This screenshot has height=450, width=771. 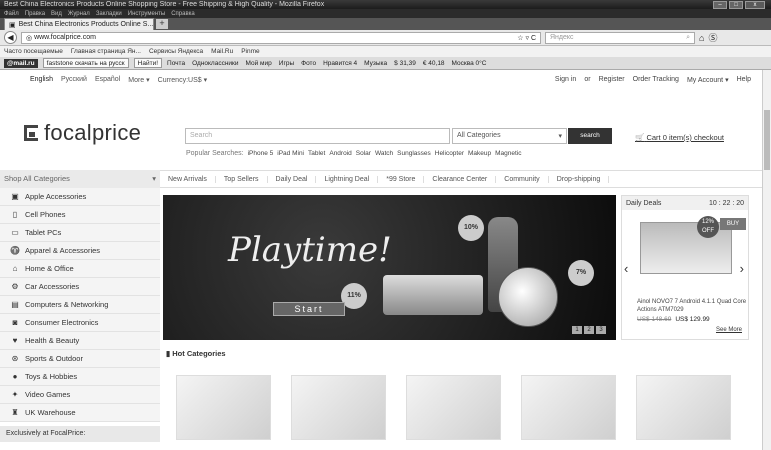 I want to click on menu-item: Журнал, so click(x=79, y=14).